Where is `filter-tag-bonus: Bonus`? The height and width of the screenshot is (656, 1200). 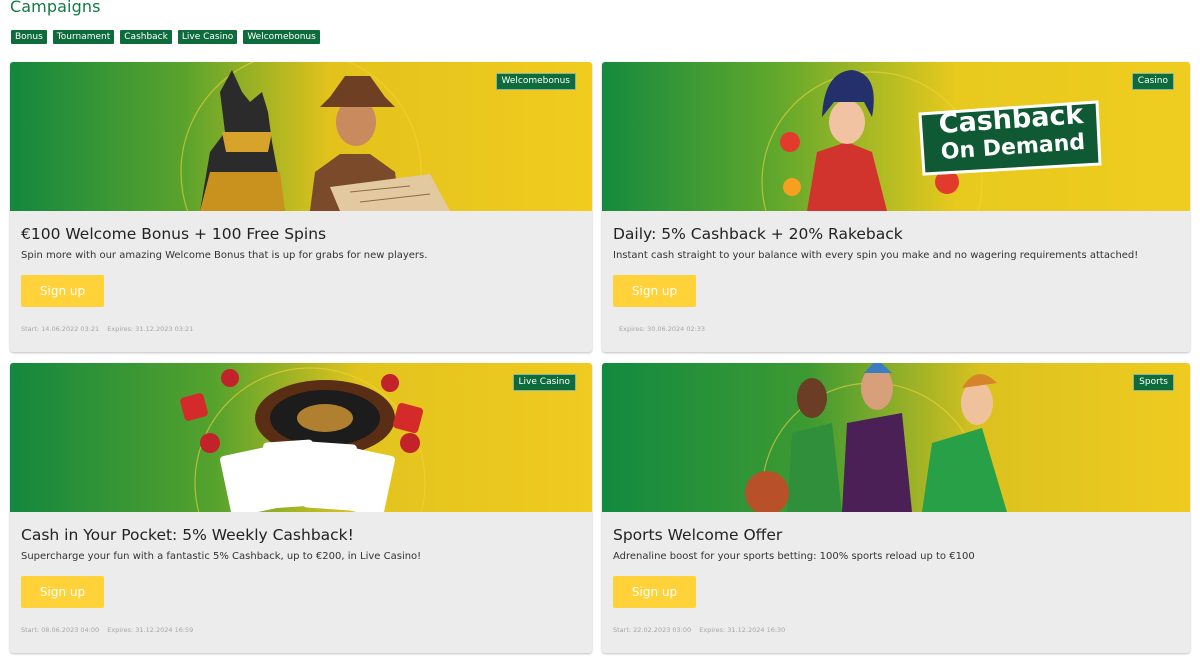 filter-tag-bonus: Bonus is located at coordinates (29, 37).